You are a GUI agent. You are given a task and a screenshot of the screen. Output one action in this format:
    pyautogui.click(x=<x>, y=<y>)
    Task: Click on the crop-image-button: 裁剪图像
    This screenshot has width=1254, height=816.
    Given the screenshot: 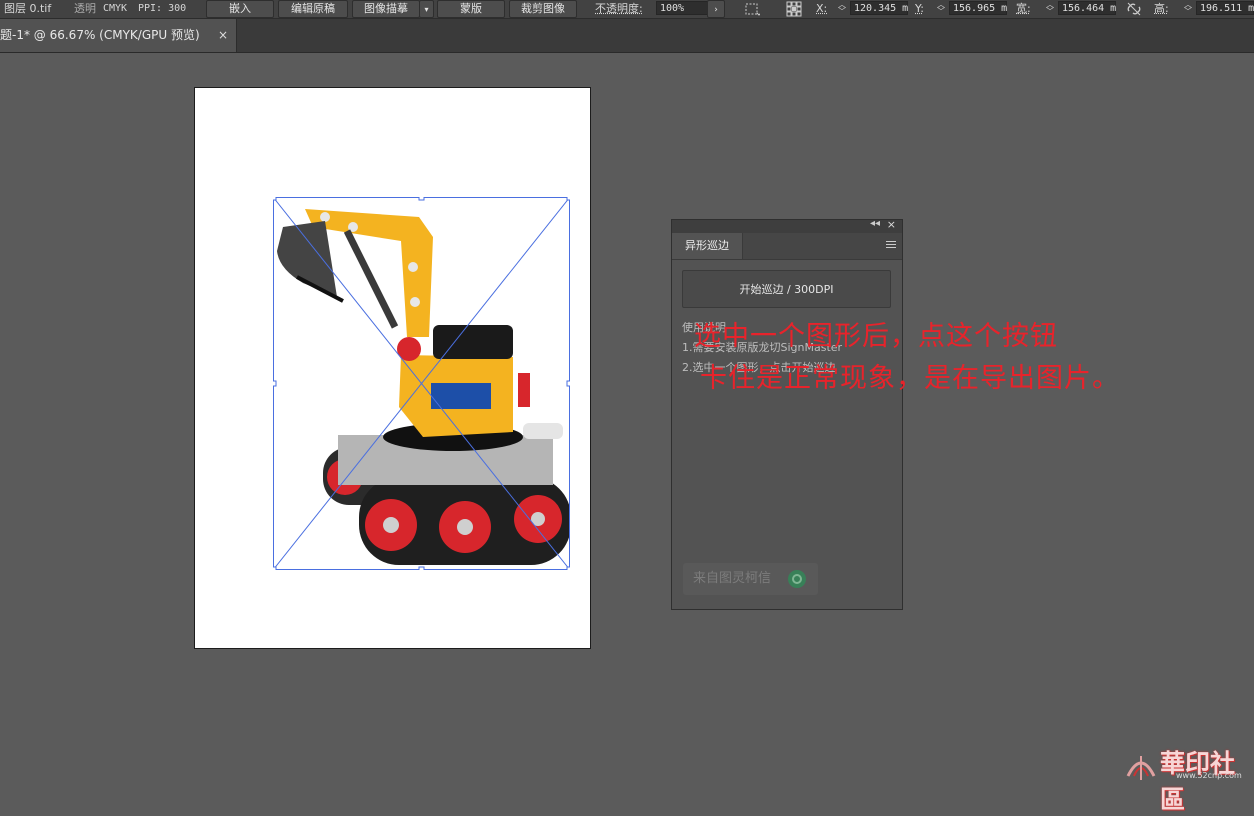 What is the action you would take?
    pyautogui.click(x=543, y=9)
    